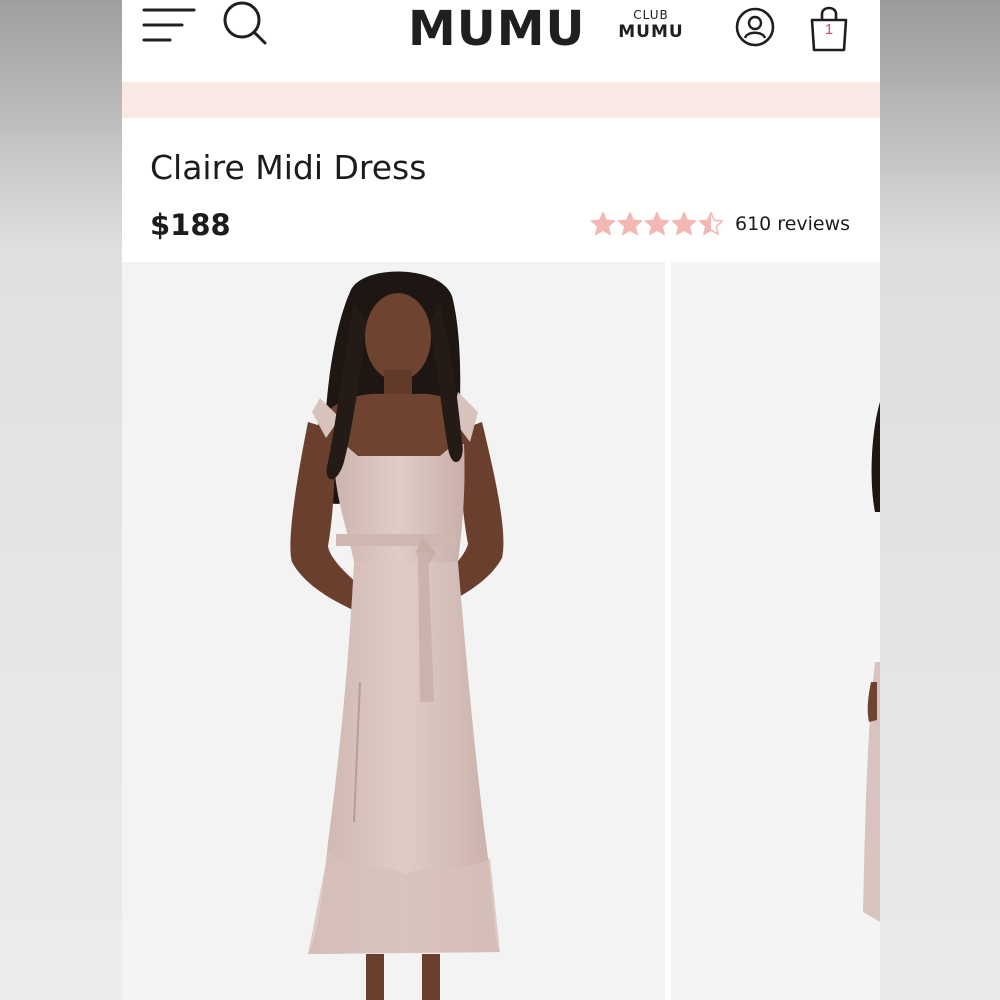  Describe the element at coordinates (244, 23) in the screenshot. I see `search-icon` at that location.